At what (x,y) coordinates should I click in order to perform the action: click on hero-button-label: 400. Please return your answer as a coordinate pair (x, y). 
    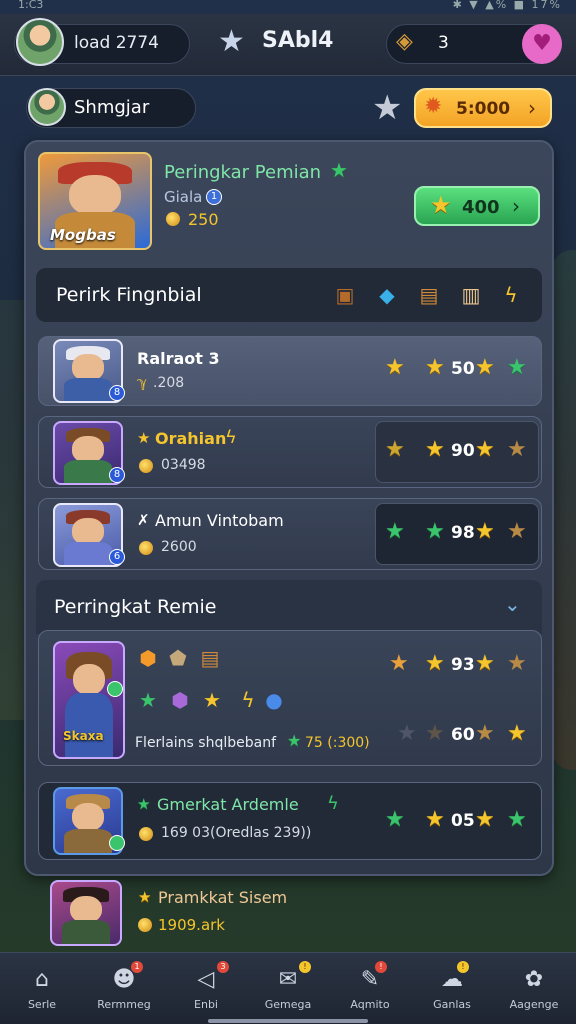
    Looking at the image, I should click on (481, 207).